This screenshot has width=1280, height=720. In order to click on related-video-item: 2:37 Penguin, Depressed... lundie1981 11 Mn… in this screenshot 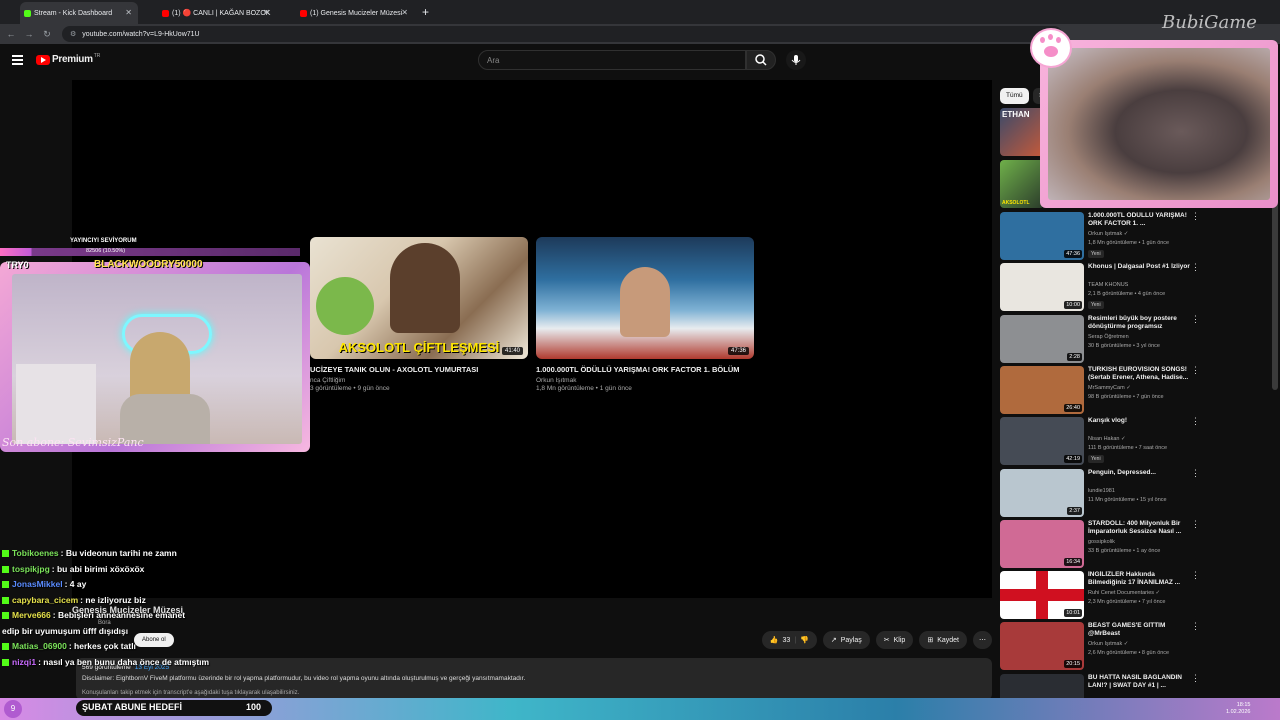, I will do `click(1102, 493)`.